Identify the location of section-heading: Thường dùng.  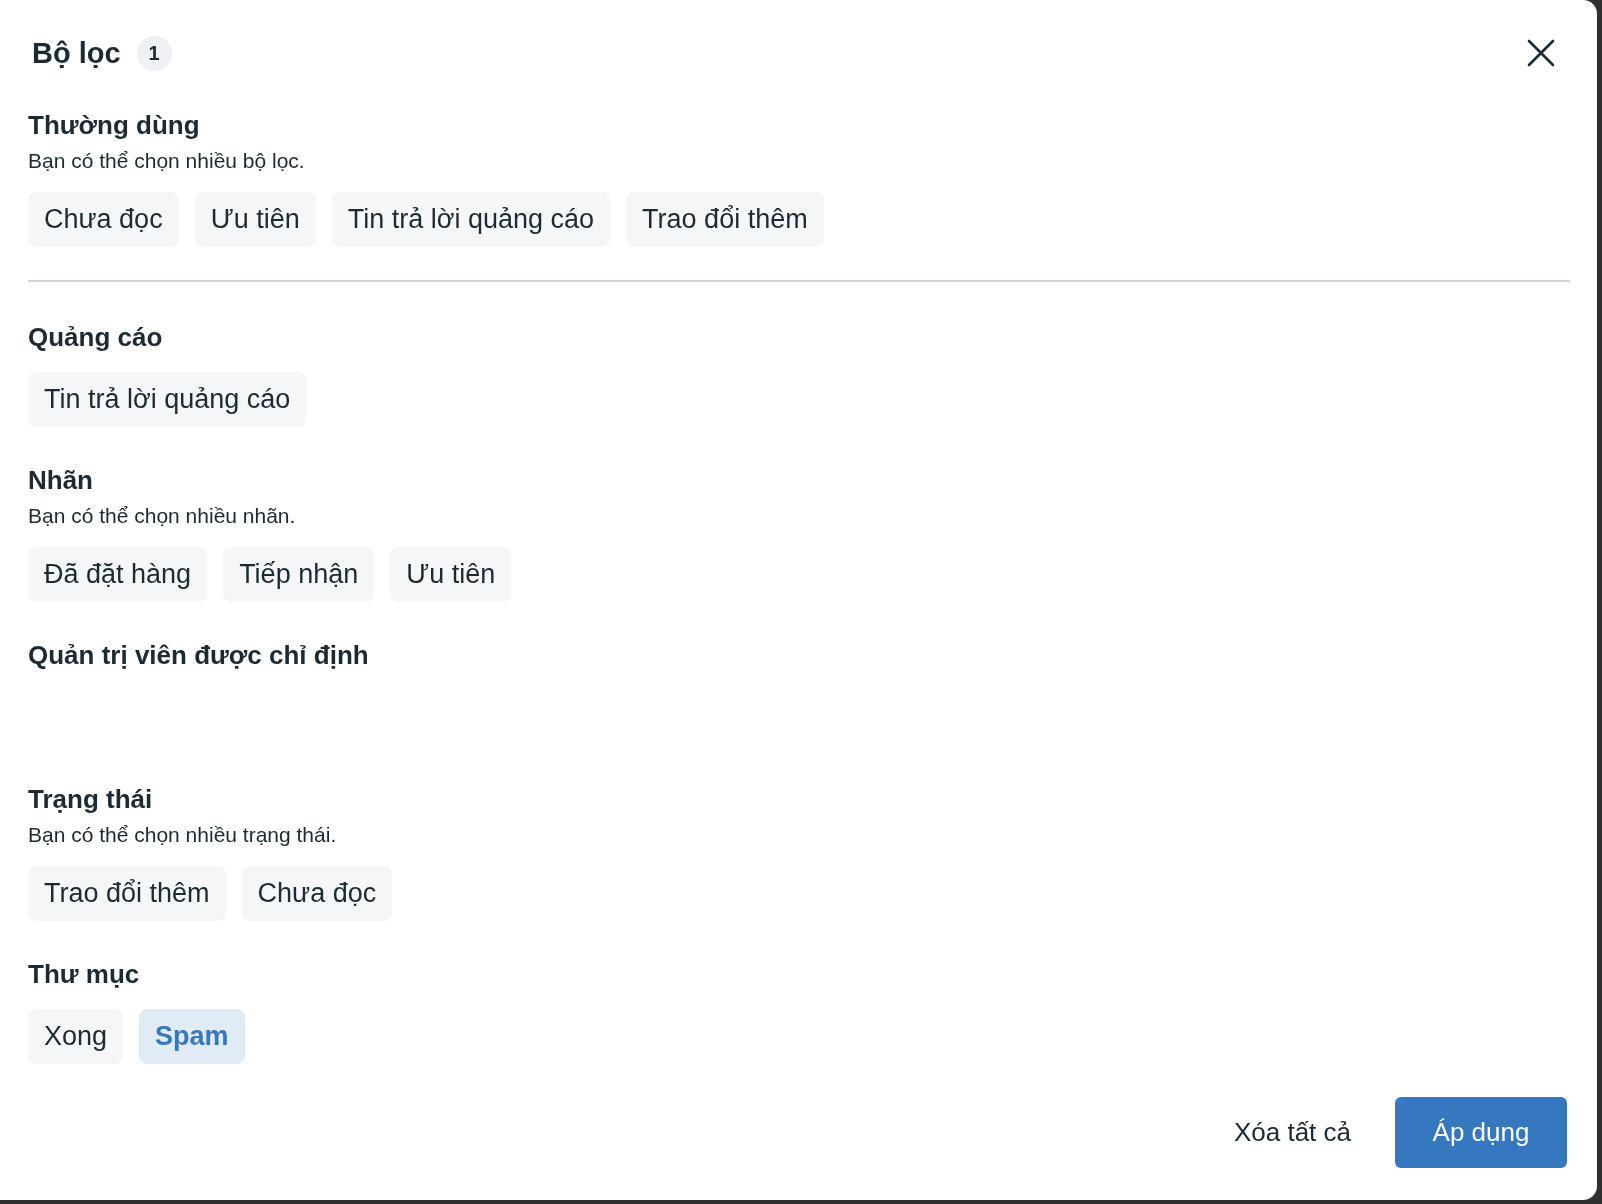
(114, 125).